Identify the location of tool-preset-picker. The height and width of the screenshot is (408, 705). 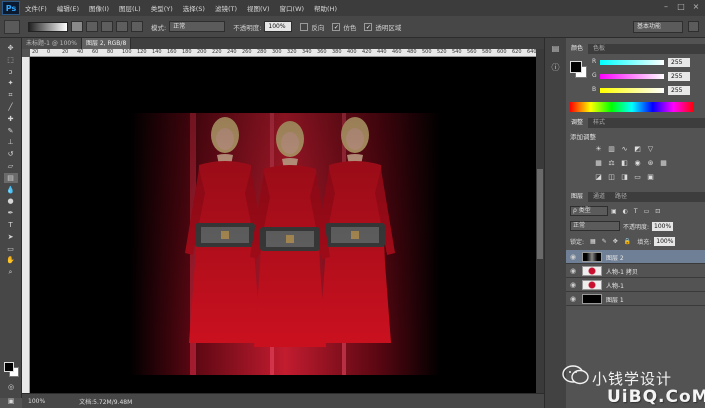
(12, 26).